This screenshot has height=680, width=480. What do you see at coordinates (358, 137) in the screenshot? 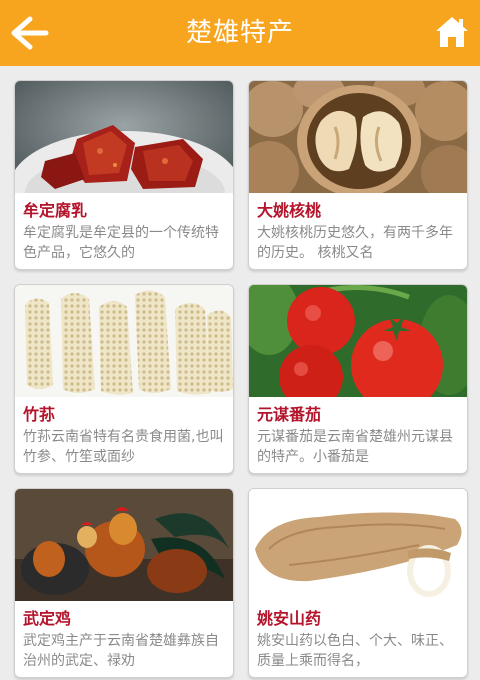
I see `walnut-image` at bounding box center [358, 137].